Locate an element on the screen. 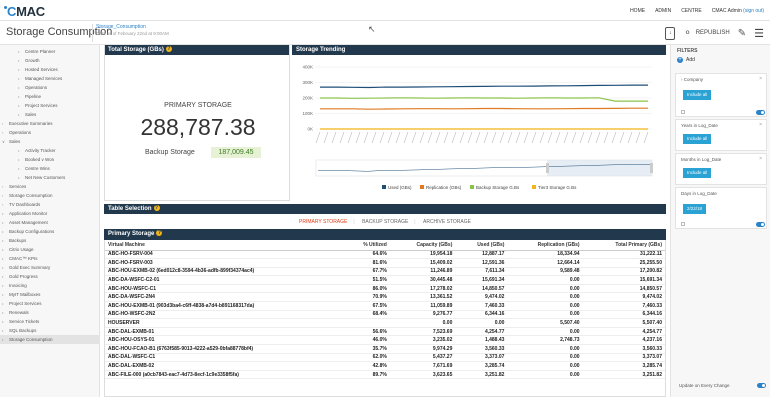 Image resolution: width=770 pixels, height=397 pixels. sidebar-item: • Service Tickets is located at coordinates (49, 321).